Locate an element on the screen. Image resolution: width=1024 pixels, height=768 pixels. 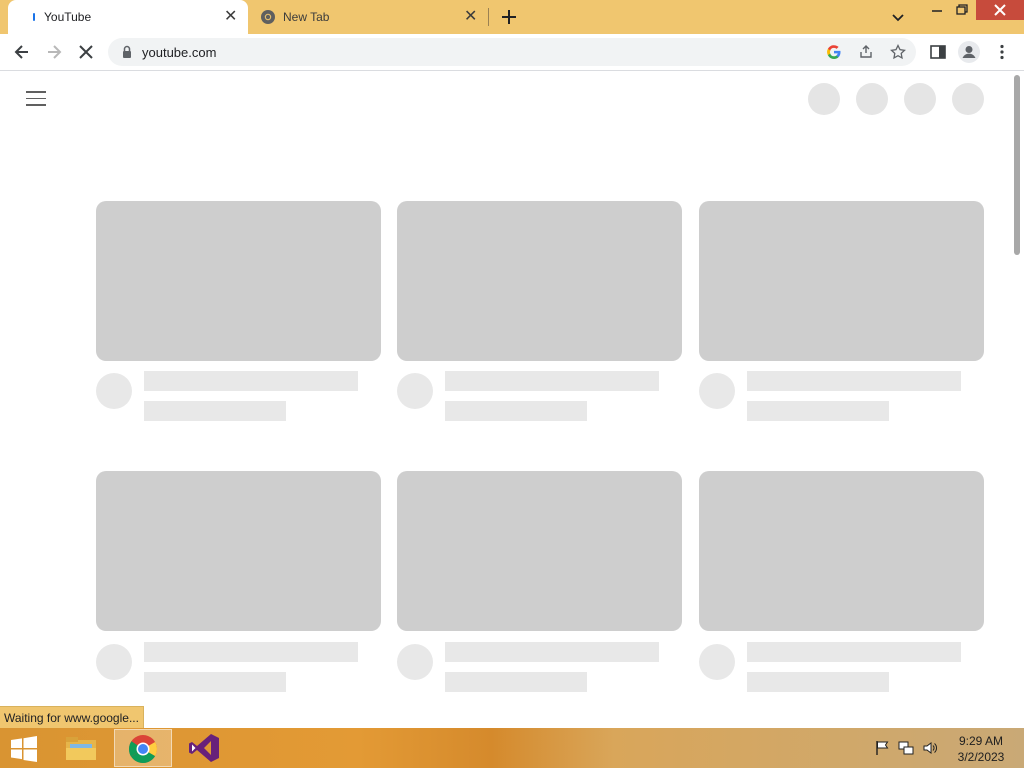
new-tab-icon is located at coordinates (509, 17).